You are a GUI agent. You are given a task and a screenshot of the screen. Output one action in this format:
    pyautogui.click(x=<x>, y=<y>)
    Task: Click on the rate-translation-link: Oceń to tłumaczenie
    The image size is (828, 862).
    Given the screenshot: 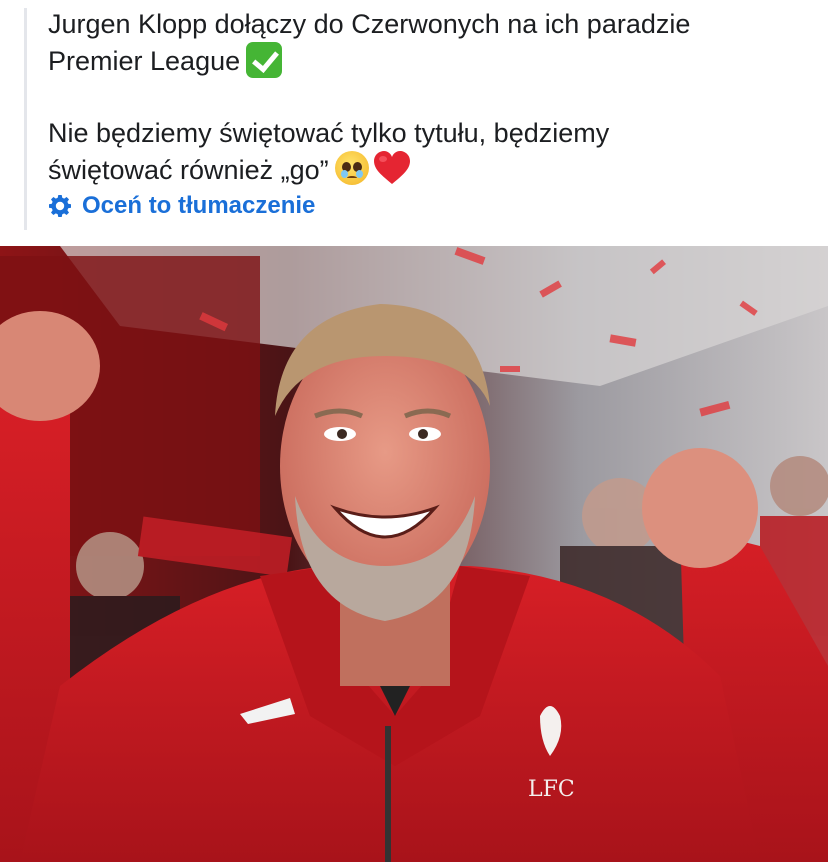 What is the action you would take?
    pyautogui.click(x=181, y=206)
    